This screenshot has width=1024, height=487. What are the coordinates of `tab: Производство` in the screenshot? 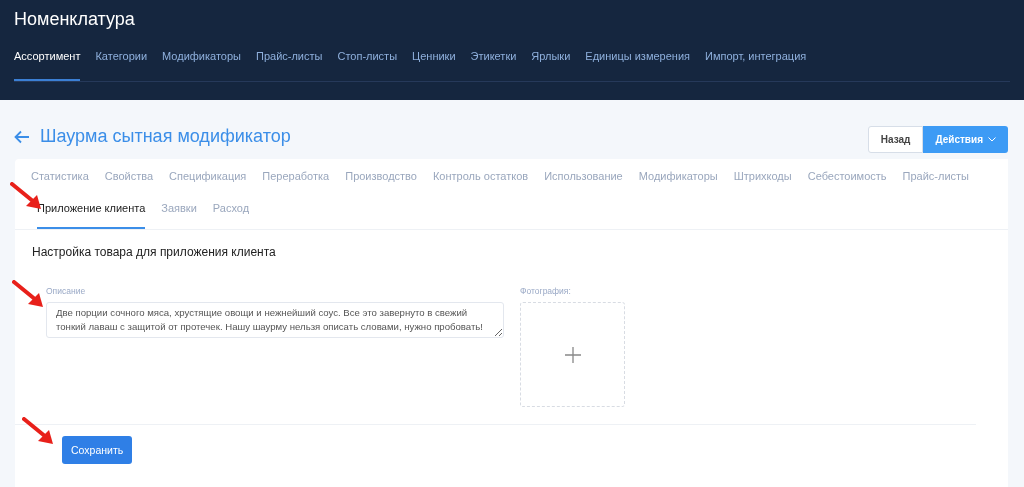 It's located at (381, 175).